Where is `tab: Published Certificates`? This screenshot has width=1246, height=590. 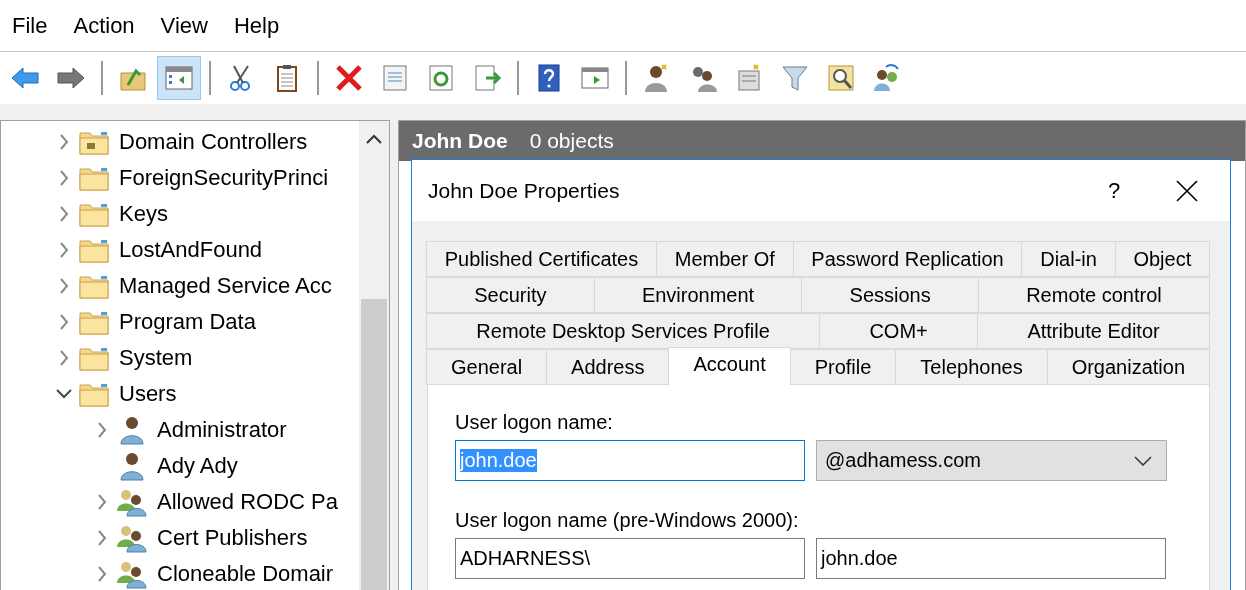
tab: Published Certificates is located at coordinates (541, 259).